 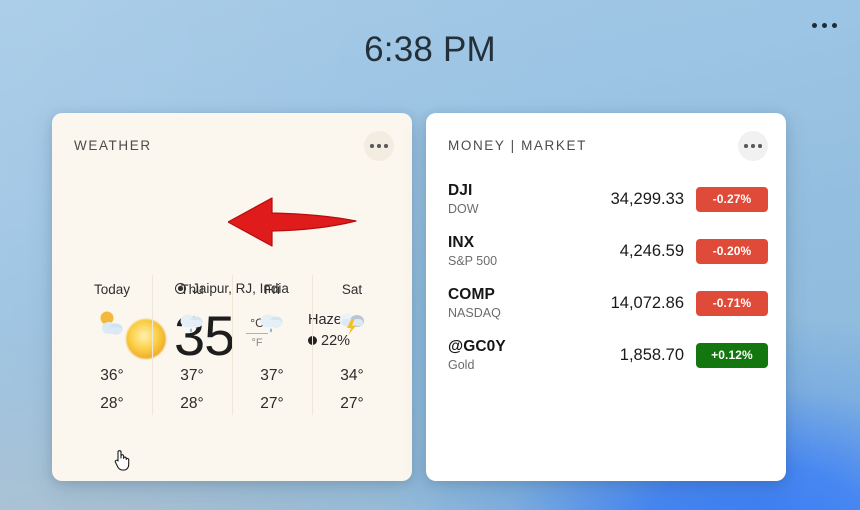 I want to click on market-price: 34,299.33, so click(x=647, y=198).